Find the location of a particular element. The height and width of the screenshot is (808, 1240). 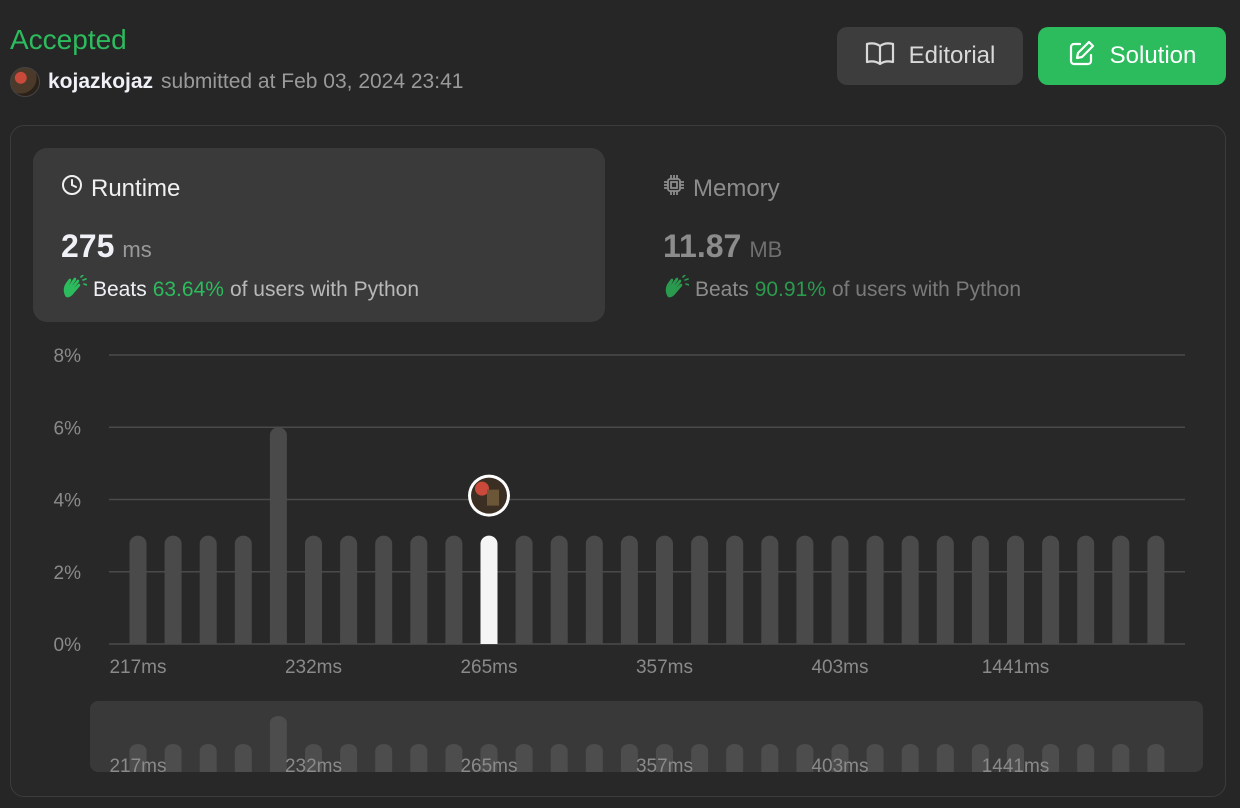

user-avatar is located at coordinates (25, 82).